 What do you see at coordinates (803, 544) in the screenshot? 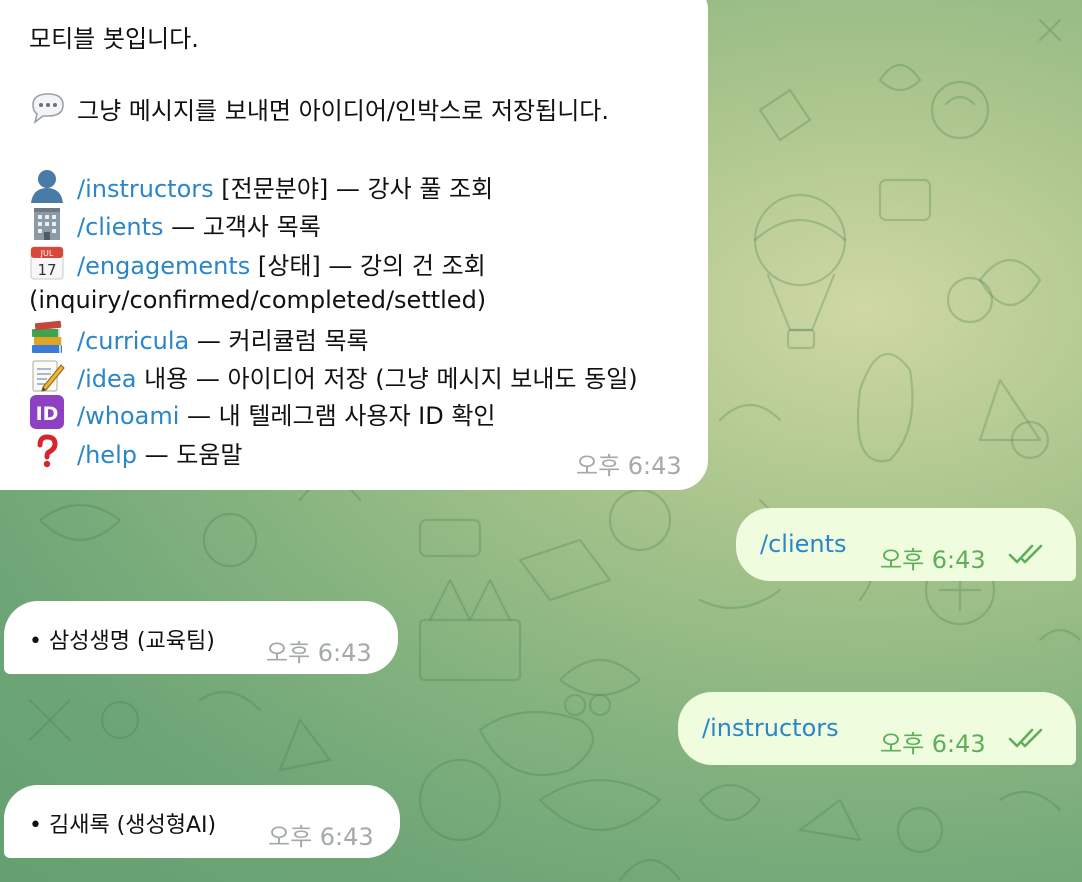
I see `outgoing-clients-text: /clients` at bounding box center [803, 544].